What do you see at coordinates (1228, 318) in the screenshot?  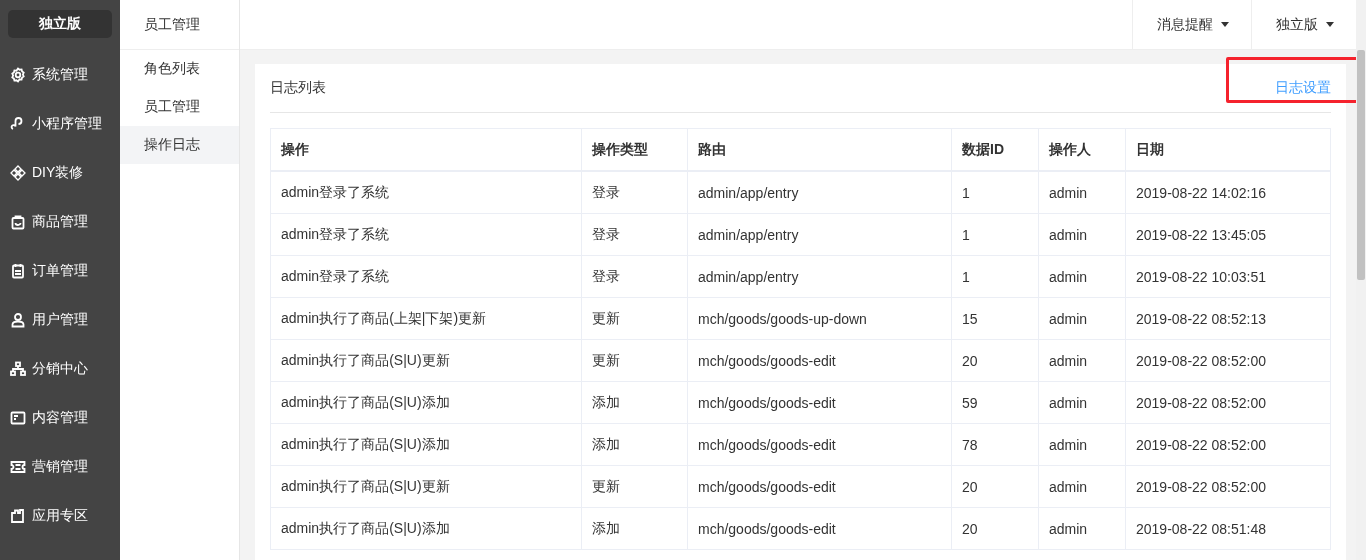 I see `table-cell: 2019-08-22 08:52:13` at bounding box center [1228, 318].